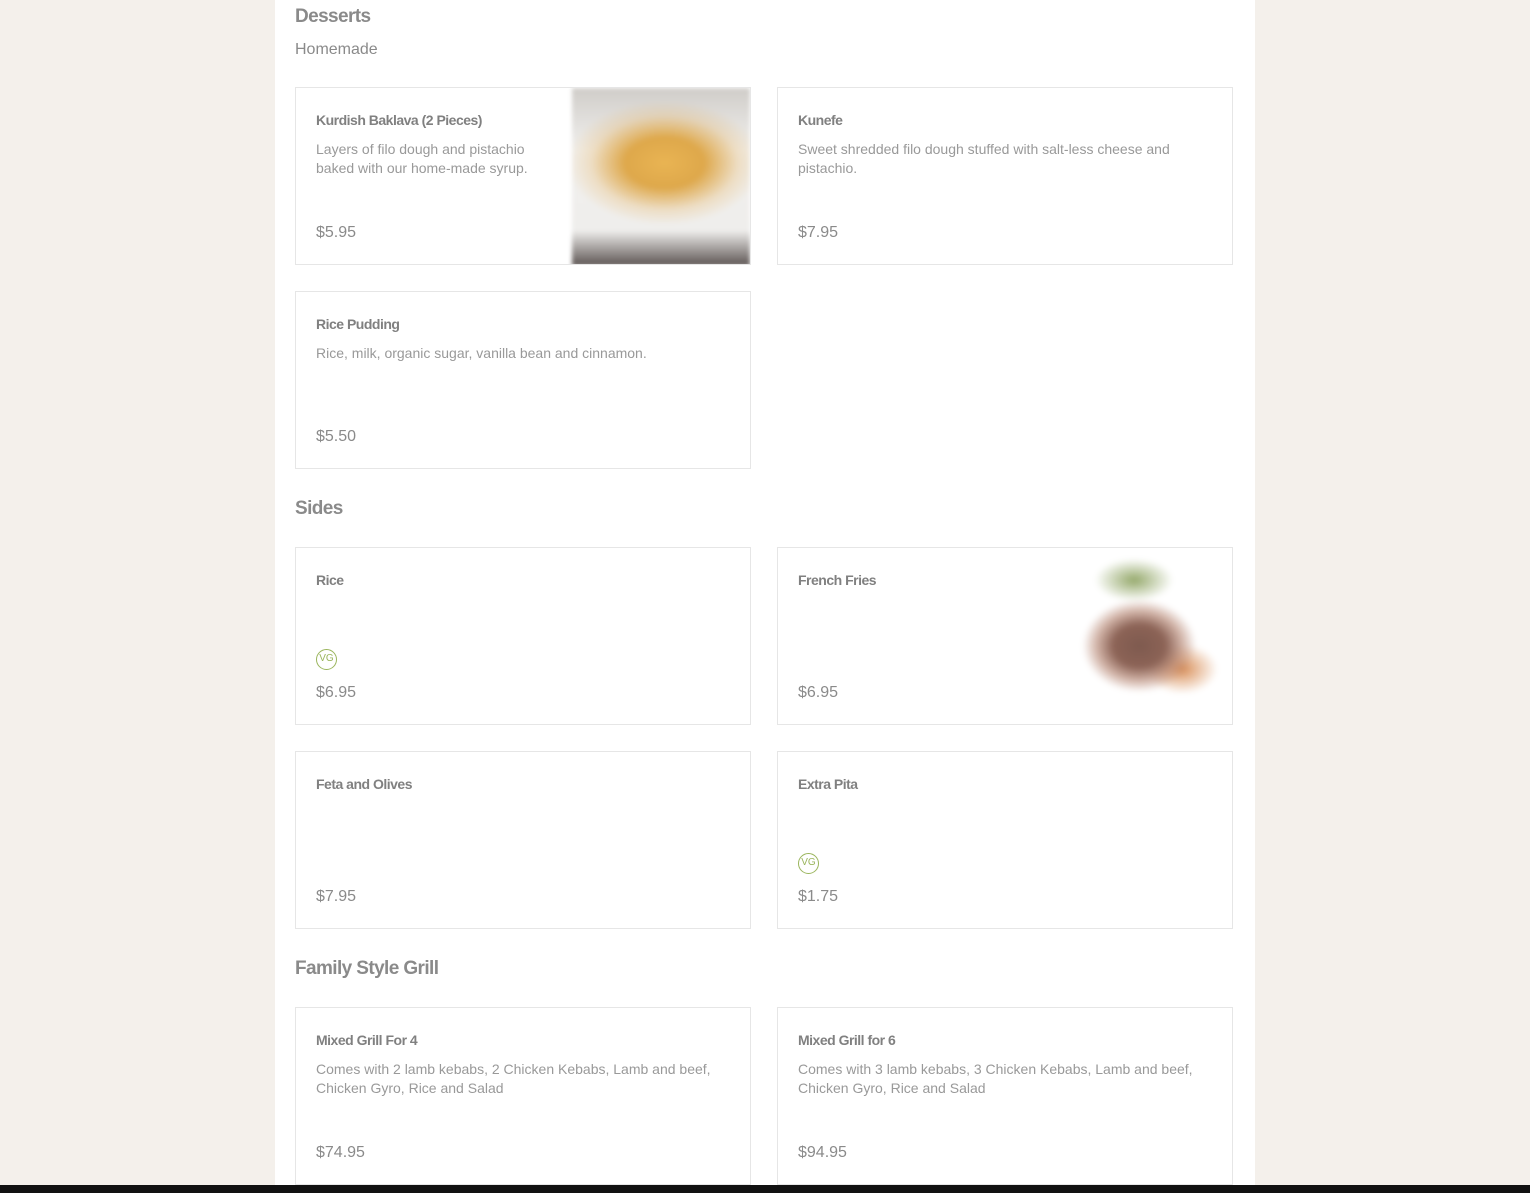 Image resolution: width=1530 pixels, height=1193 pixels. Describe the element at coordinates (822, 1152) in the screenshot. I see `item-price: $94.95` at that location.